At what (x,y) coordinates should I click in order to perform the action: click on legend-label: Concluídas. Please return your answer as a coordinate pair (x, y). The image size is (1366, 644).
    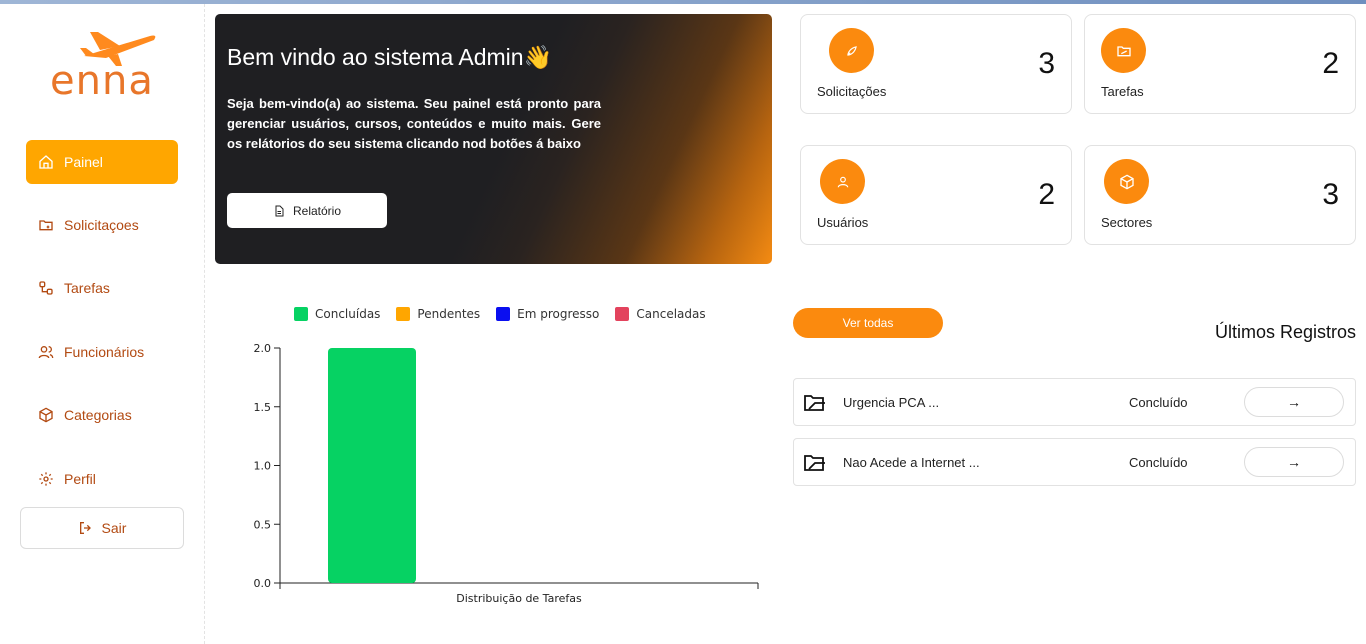
    Looking at the image, I should click on (348, 314).